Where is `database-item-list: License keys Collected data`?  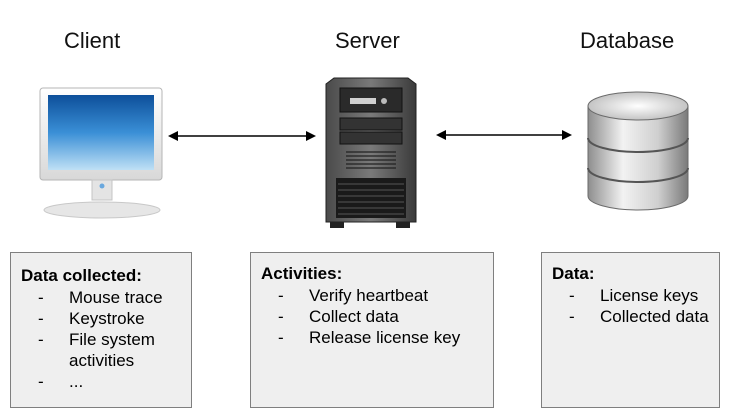 database-item-list: License keys Collected data is located at coordinates (630, 306).